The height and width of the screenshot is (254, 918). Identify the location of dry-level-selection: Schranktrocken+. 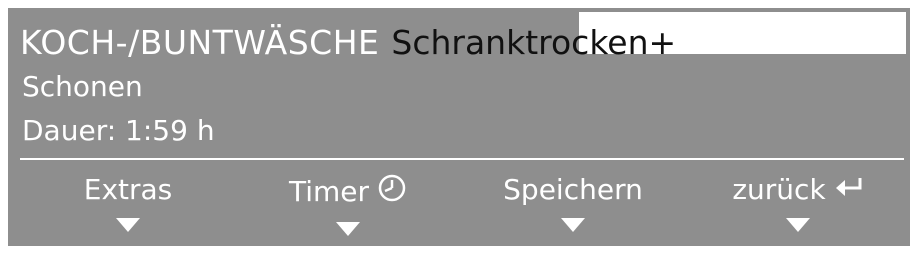
(533, 42).